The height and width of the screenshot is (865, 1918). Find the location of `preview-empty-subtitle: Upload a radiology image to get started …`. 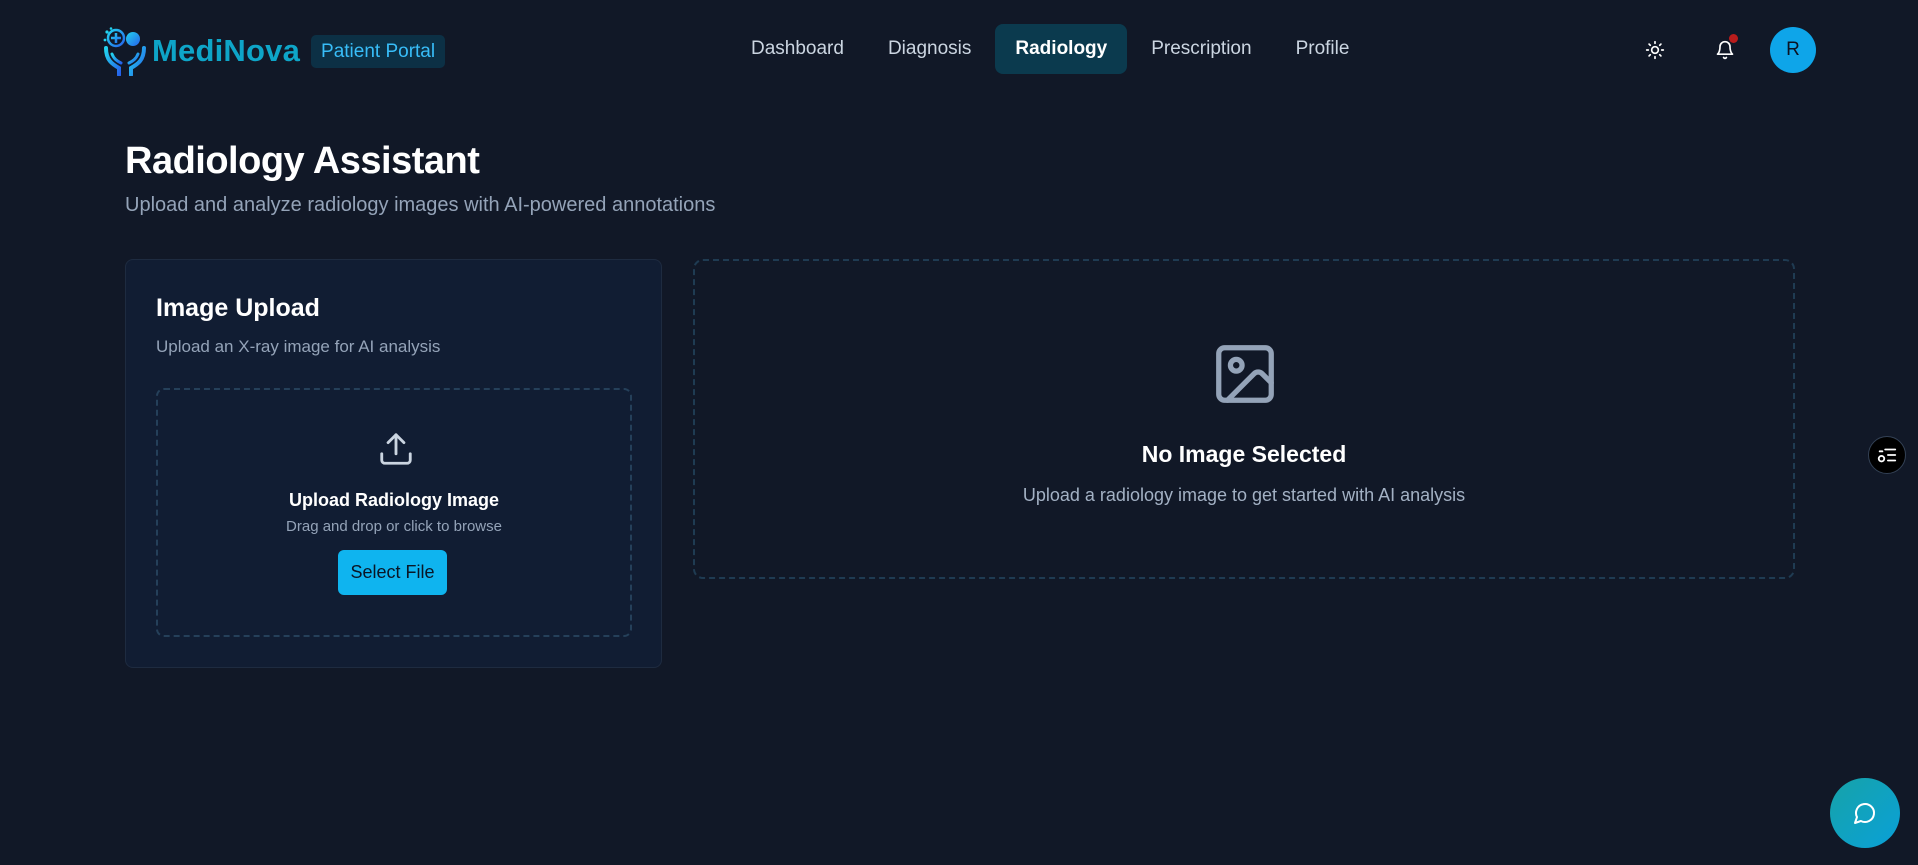

preview-empty-subtitle: Upload a radiology image to get started … is located at coordinates (1244, 495).